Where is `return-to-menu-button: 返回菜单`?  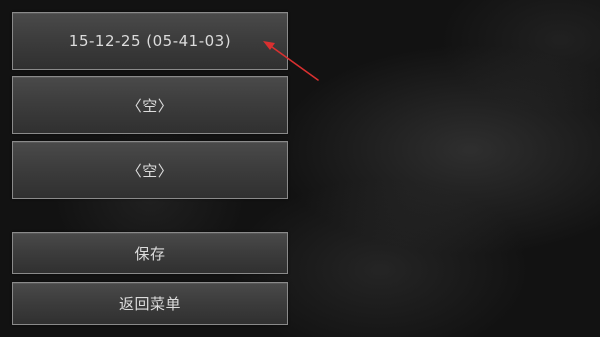
return-to-menu-button: 返回菜单 is located at coordinates (150, 303).